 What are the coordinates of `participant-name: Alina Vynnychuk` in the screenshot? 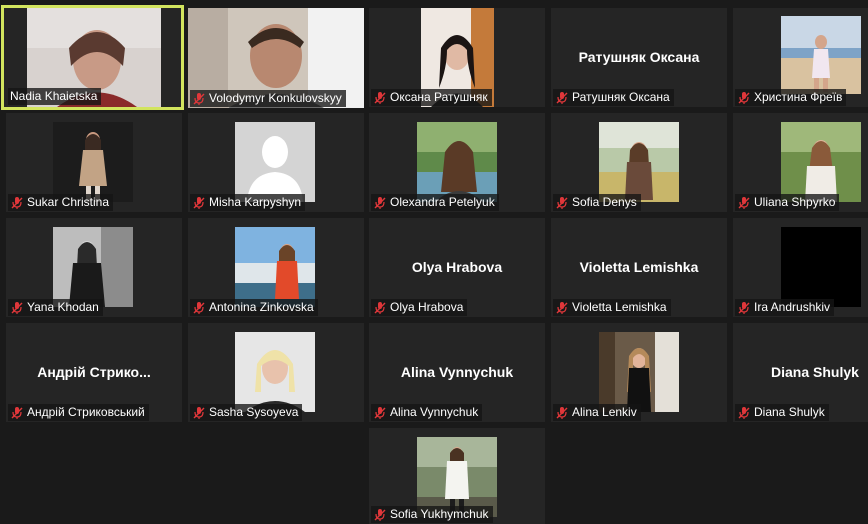 It's located at (434, 412).